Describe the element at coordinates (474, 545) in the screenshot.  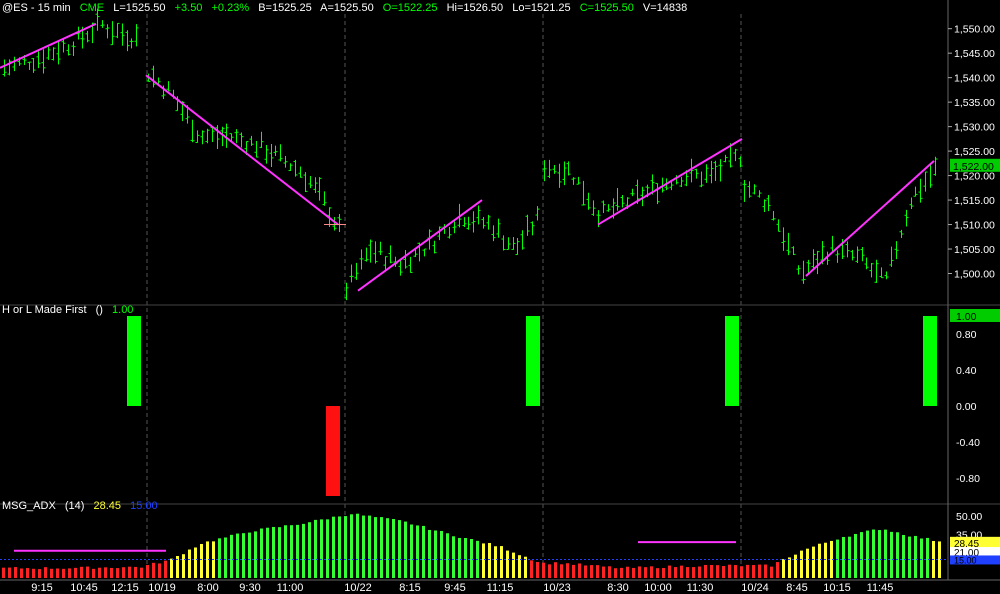
I see `adx-bars` at that location.